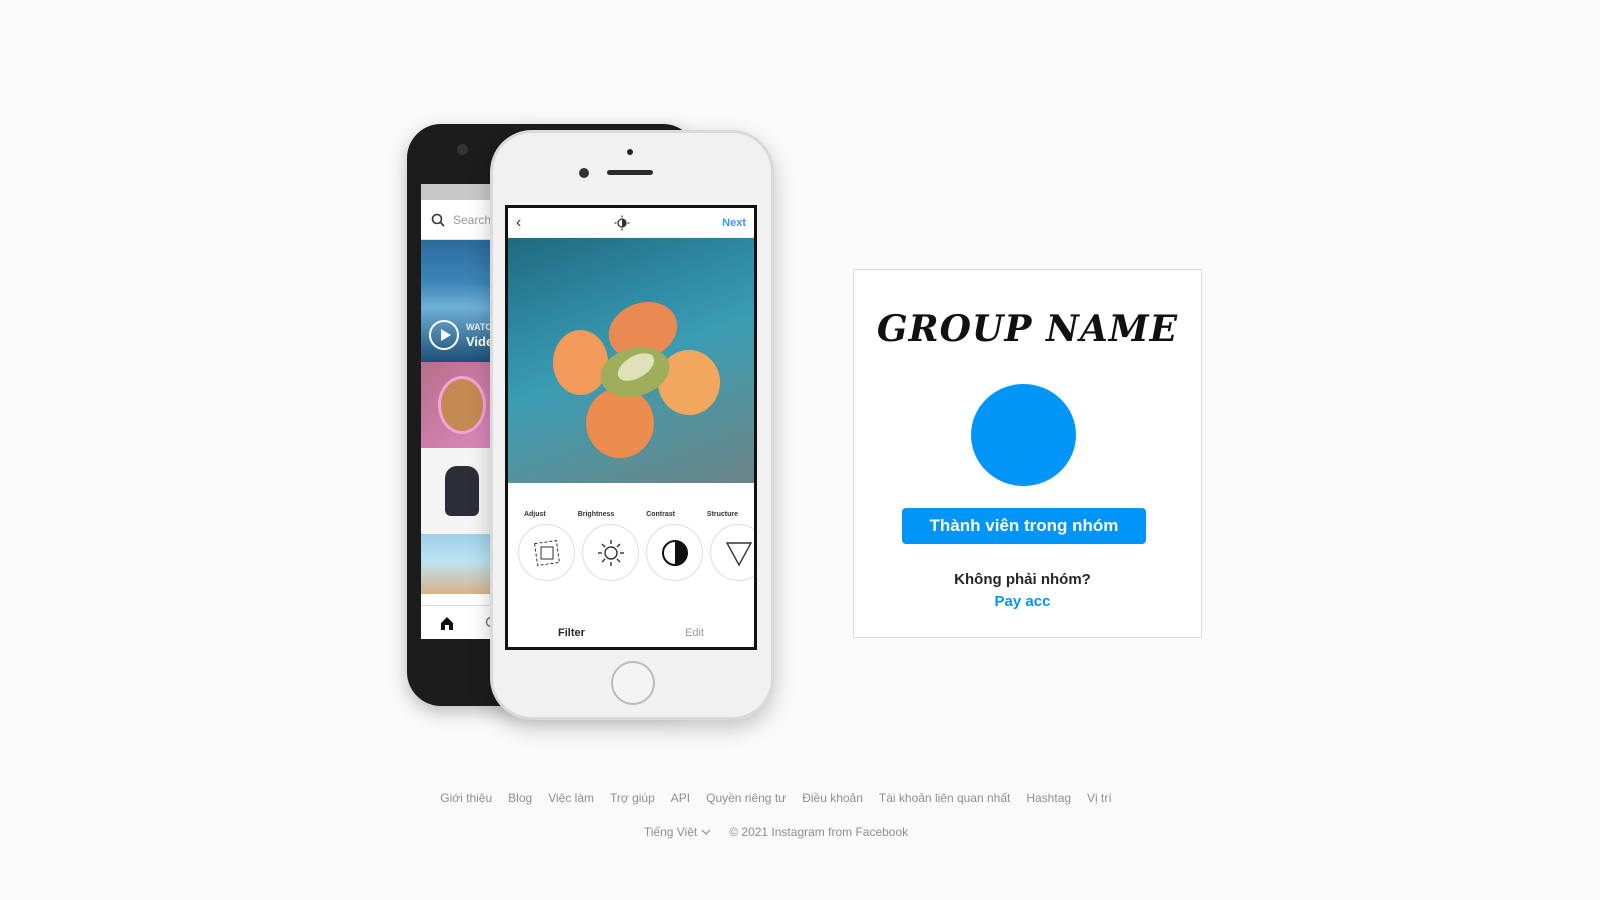  Describe the element at coordinates (462, 491) in the screenshot. I see `dog-figure` at that location.